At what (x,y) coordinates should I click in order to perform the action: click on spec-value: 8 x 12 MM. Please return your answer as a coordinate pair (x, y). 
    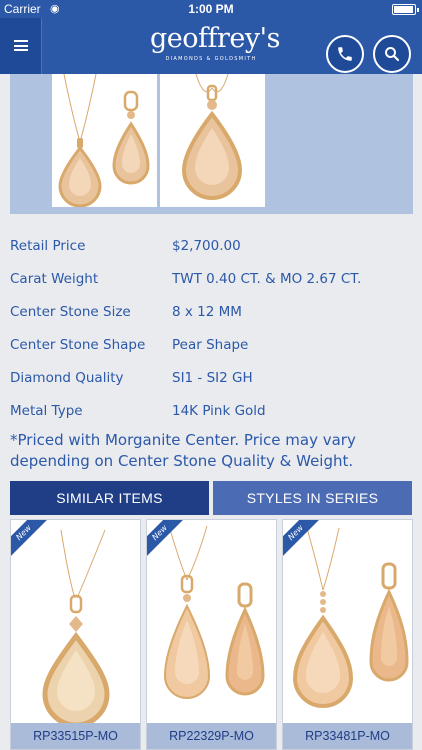
    Looking at the image, I should click on (207, 311).